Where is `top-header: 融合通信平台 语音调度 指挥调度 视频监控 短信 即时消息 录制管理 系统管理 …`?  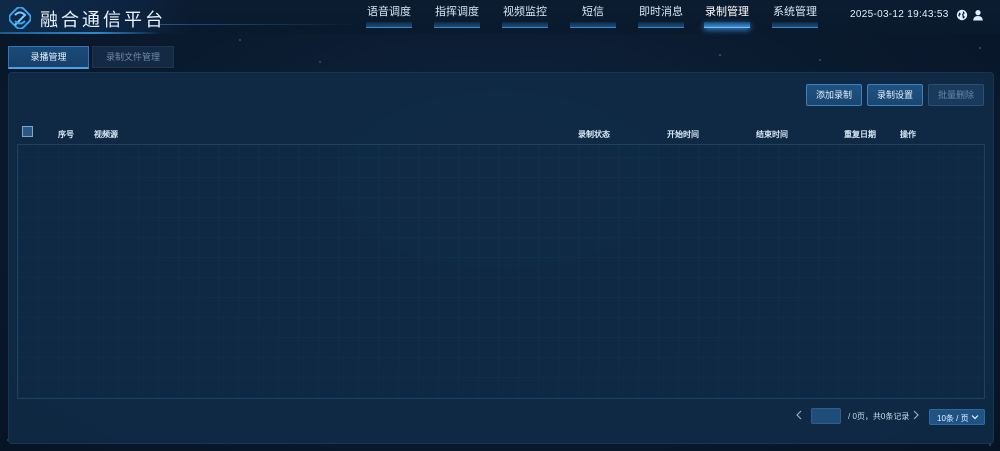
top-header: 融合通信平台 语音调度 指挥调度 视频监控 短信 即时消息 录制管理 系统管理 … is located at coordinates (500, 17).